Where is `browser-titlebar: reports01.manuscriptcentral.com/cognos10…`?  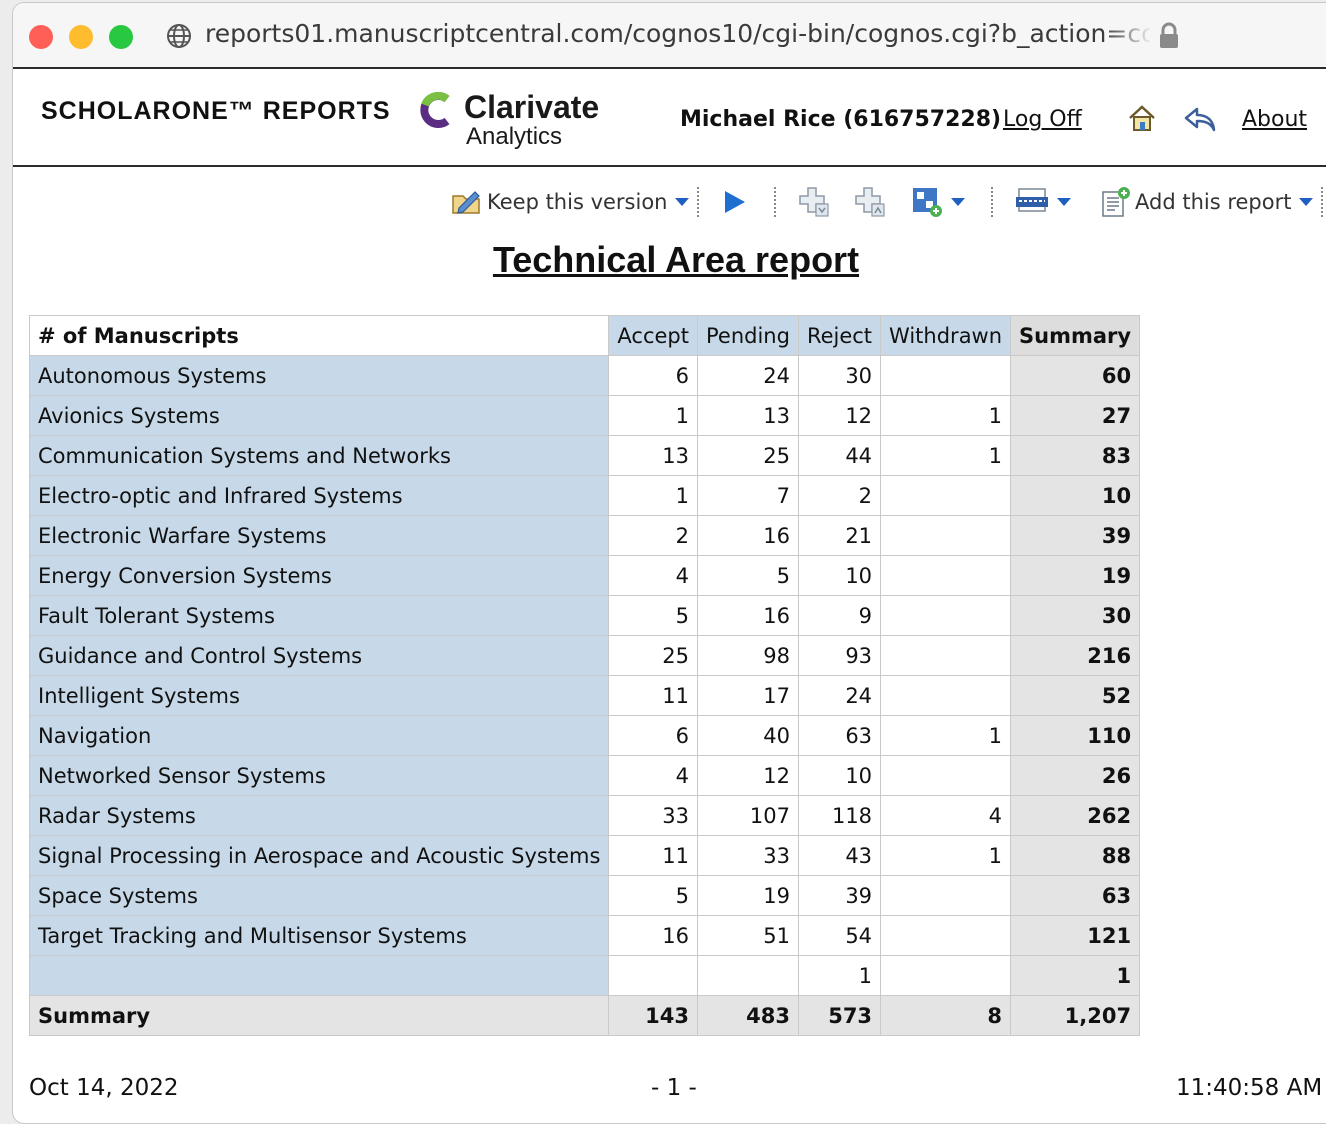
browser-titlebar: reports01.manuscriptcentral.com/cognos10… is located at coordinates (669, 36).